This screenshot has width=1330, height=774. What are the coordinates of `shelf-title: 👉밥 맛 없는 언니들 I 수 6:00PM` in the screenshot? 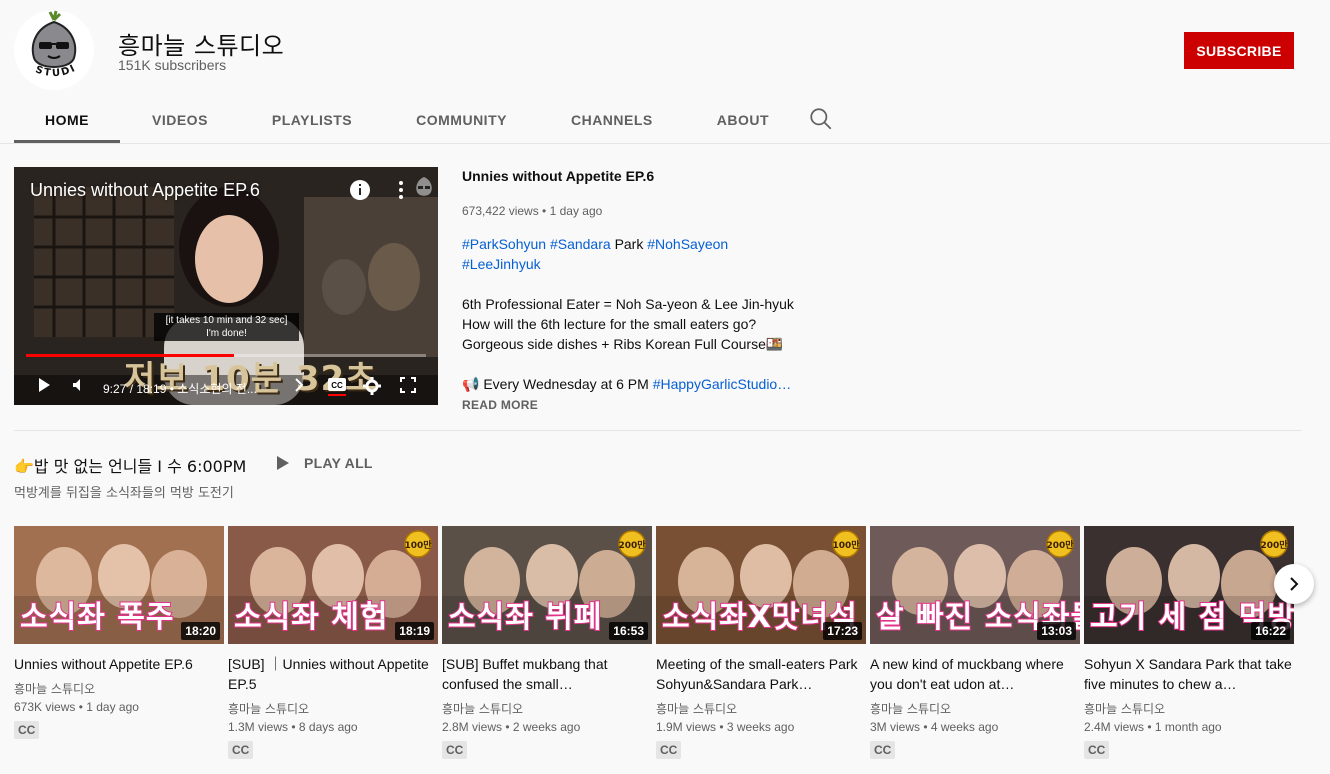 It's located at (130, 465).